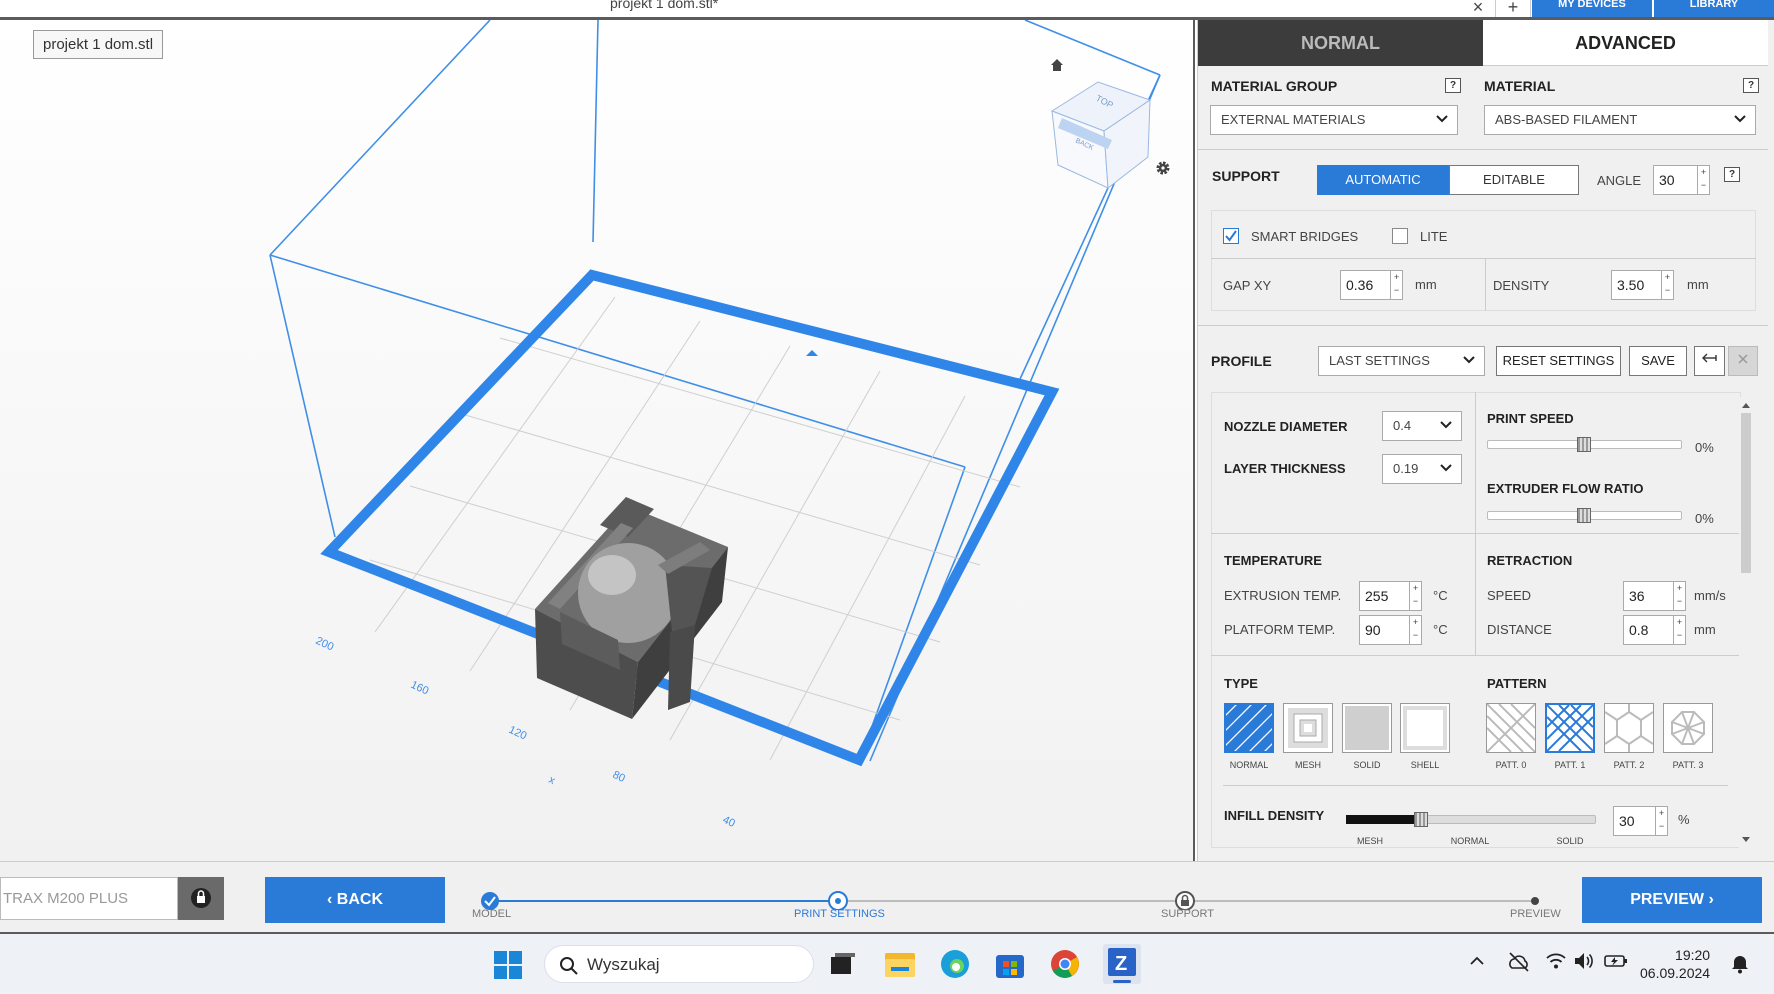  Describe the element at coordinates (1535, 901) in the screenshot. I see `step-preview-dot` at that location.